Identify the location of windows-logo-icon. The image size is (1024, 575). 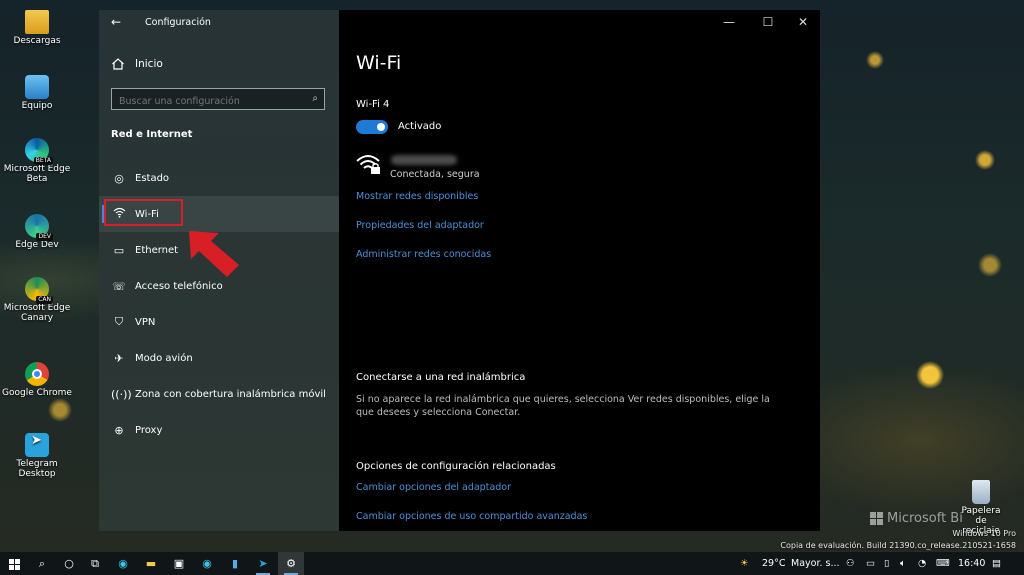
(876, 518).